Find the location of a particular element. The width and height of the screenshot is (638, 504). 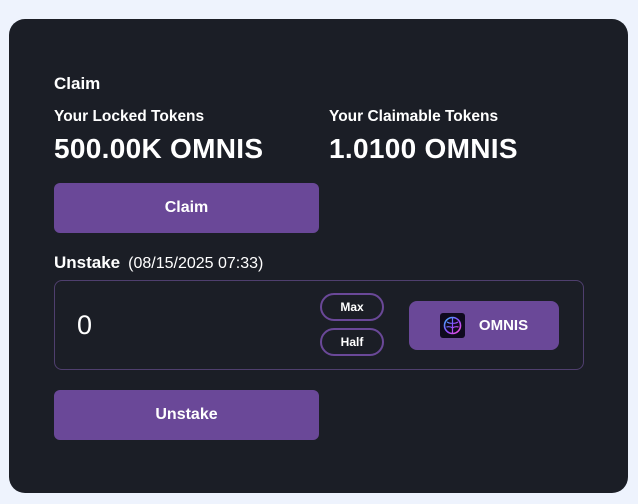

unstake-date: (08/15/2025 07:33) is located at coordinates (196, 263).